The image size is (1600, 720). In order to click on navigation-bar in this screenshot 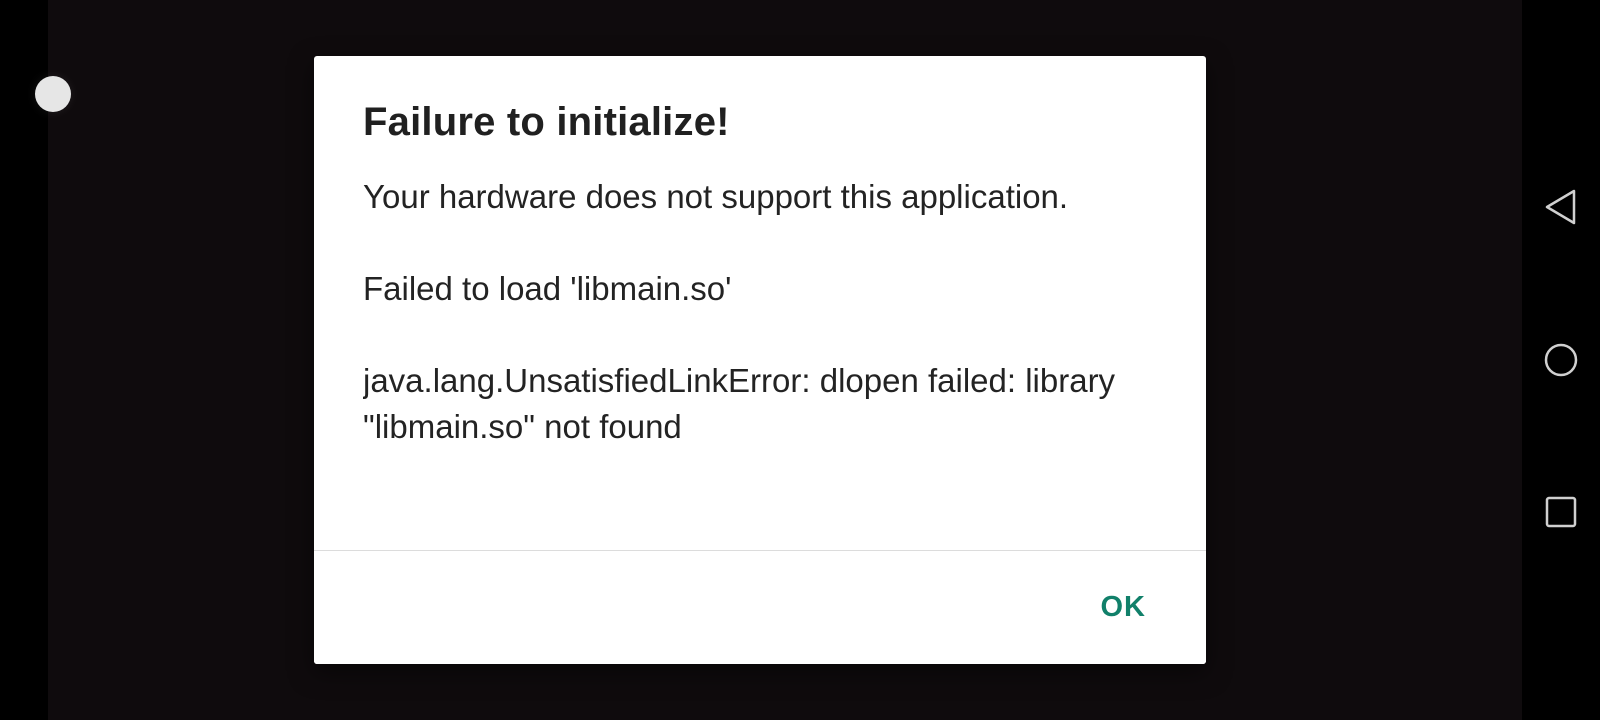, I will do `click(1561, 360)`.